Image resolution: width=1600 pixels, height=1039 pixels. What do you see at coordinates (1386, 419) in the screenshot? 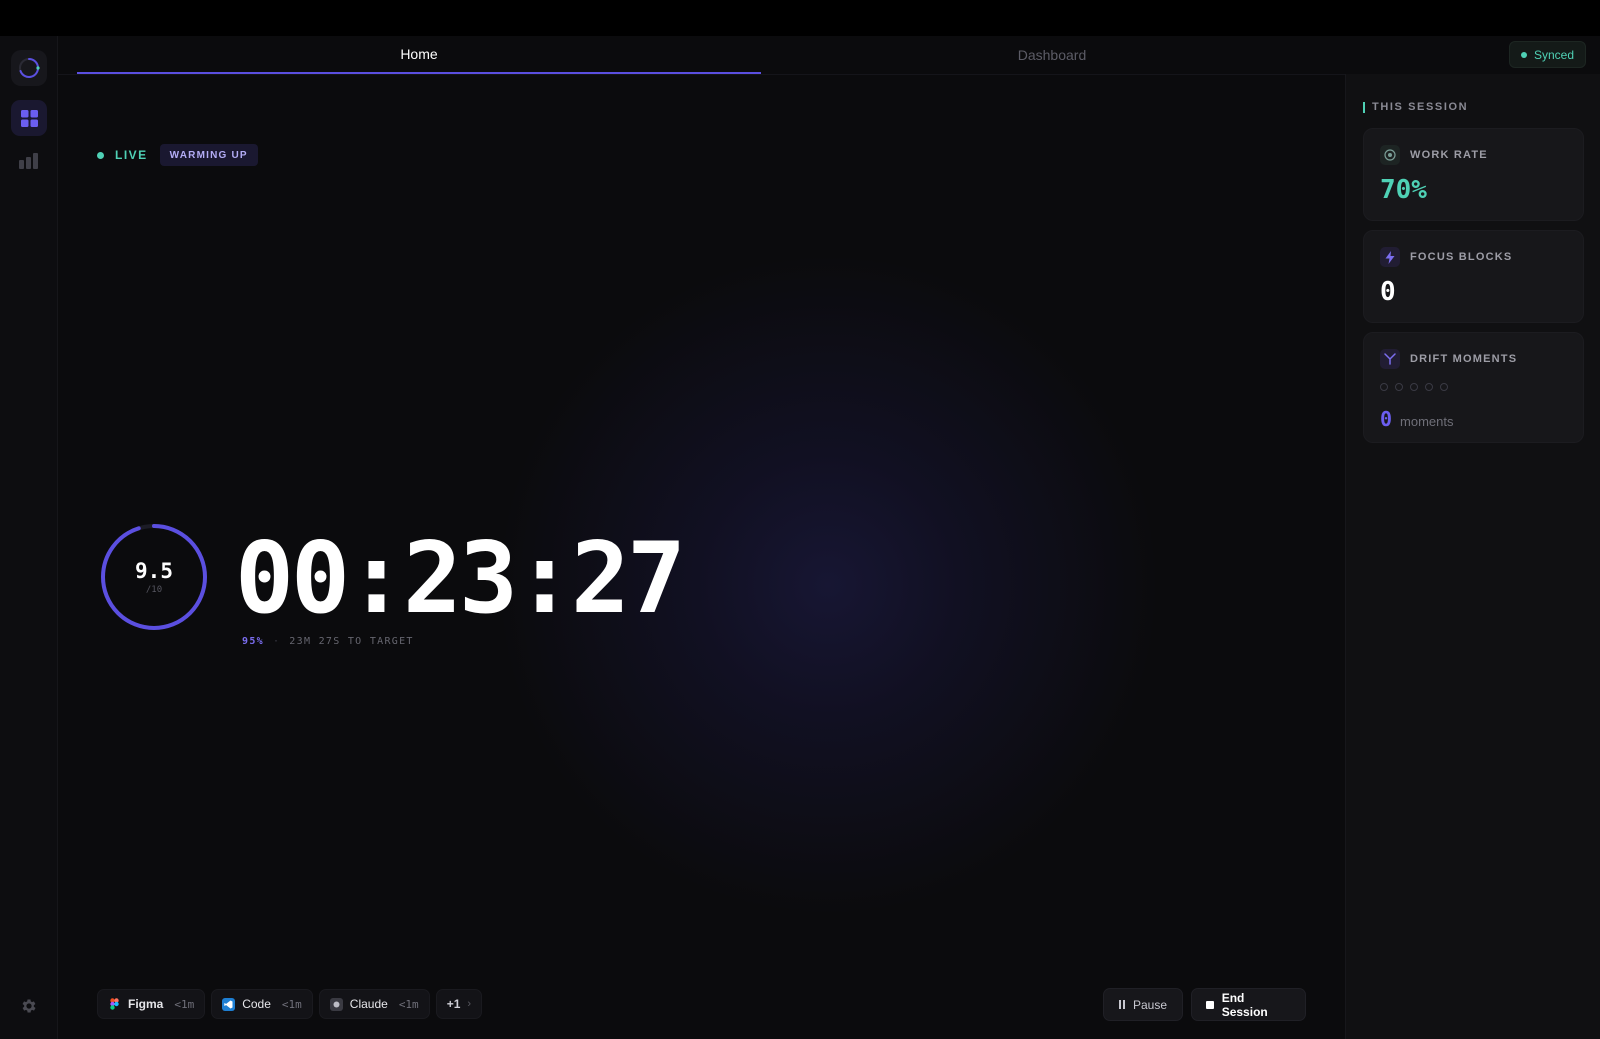
I see `drift-count-value: 0` at bounding box center [1386, 419].